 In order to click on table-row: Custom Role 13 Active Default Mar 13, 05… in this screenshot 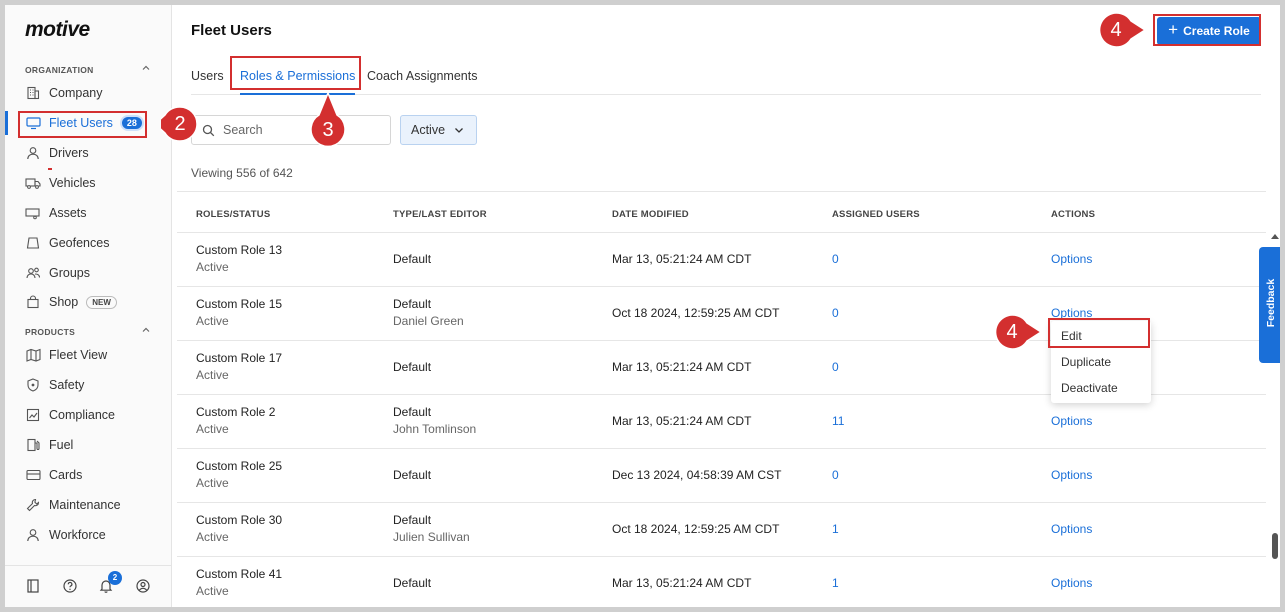, I will do `click(721, 260)`.